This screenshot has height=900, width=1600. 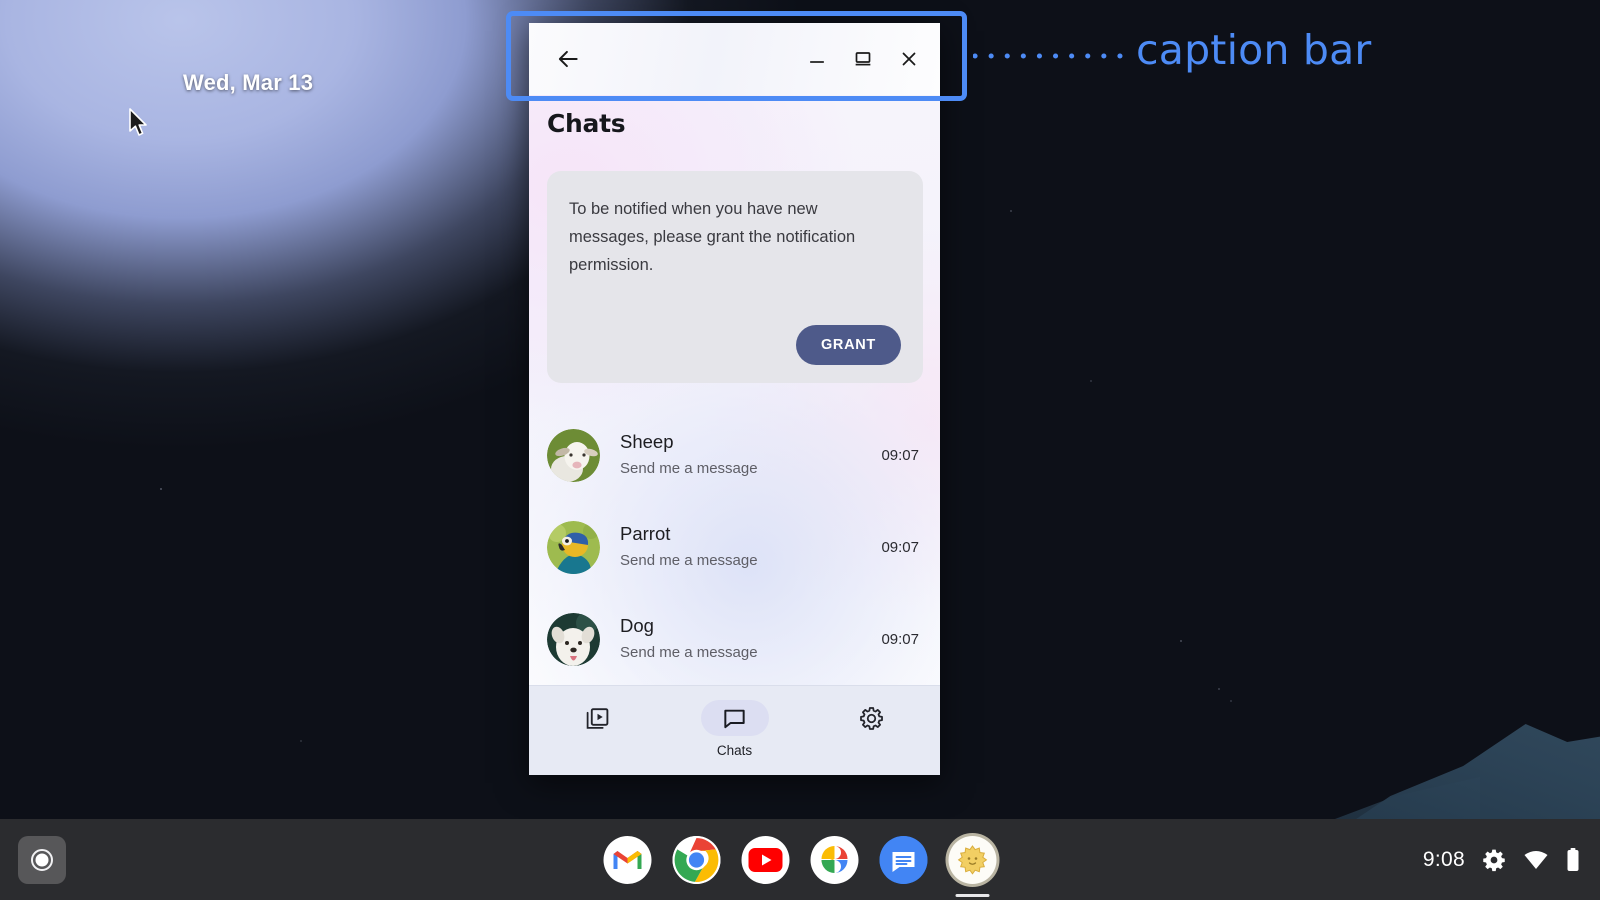 I want to click on grant-button: GRANT, so click(x=848, y=345).